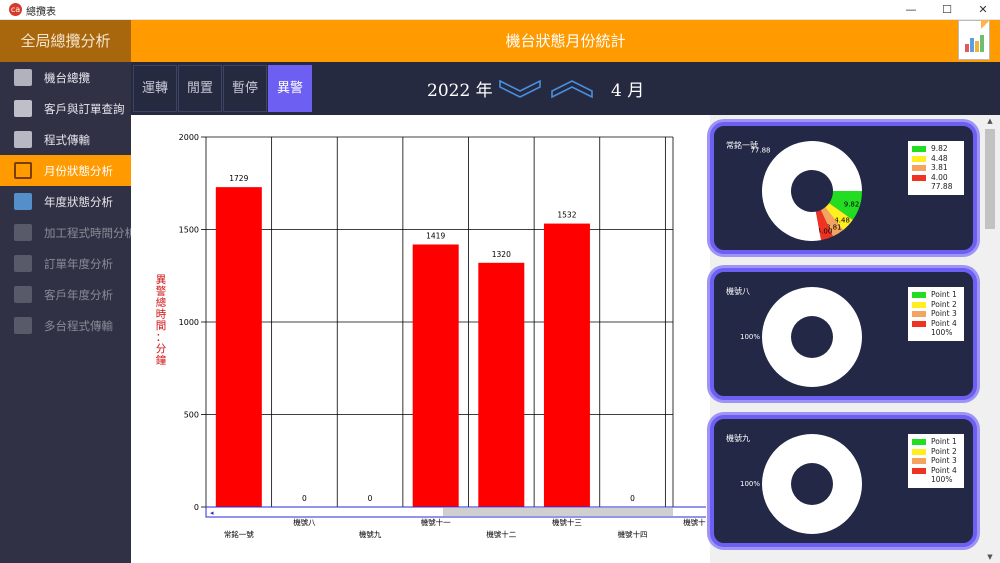 This screenshot has height=563, width=1000. What do you see at coordinates (944, 441) in the screenshot?
I see `legend-label: Point 1` at bounding box center [944, 441].